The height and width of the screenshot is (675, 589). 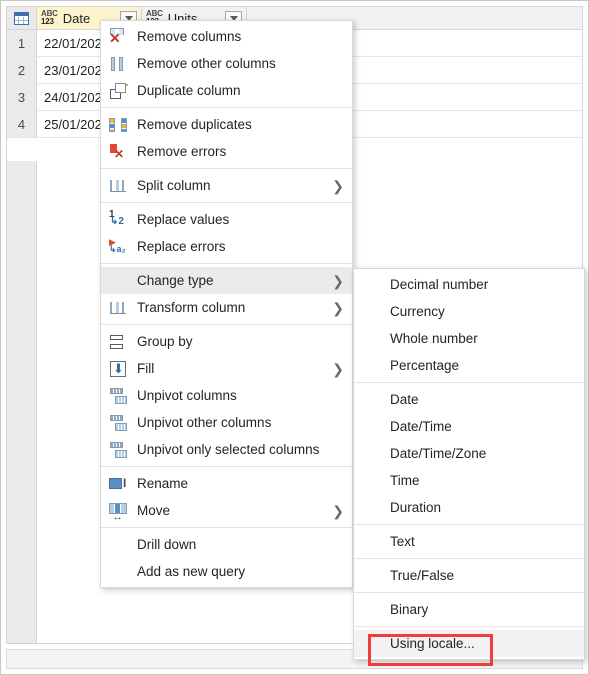 What do you see at coordinates (226, 185) in the screenshot?
I see `menu-item-split-column: Split column ❯` at bounding box center [226, 185].